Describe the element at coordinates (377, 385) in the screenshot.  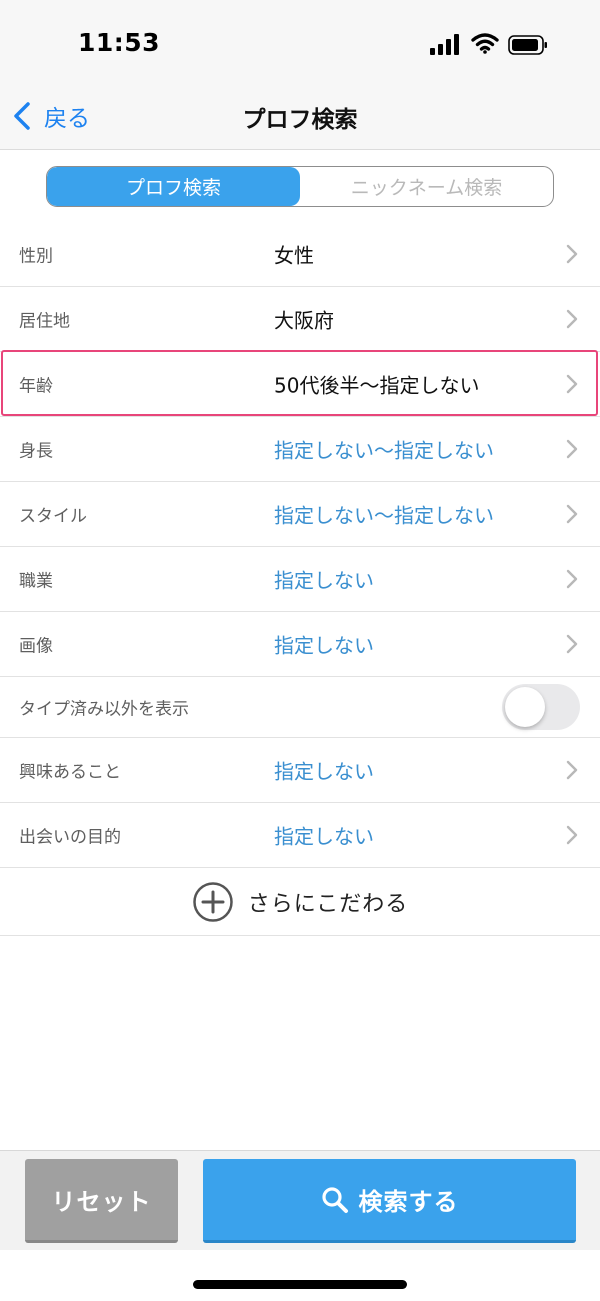
I see `row-value: 50代後半～指定しない` at that location.